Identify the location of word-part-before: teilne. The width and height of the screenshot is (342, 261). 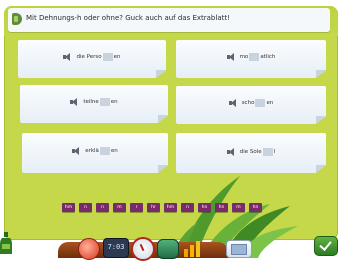
(91, 102).